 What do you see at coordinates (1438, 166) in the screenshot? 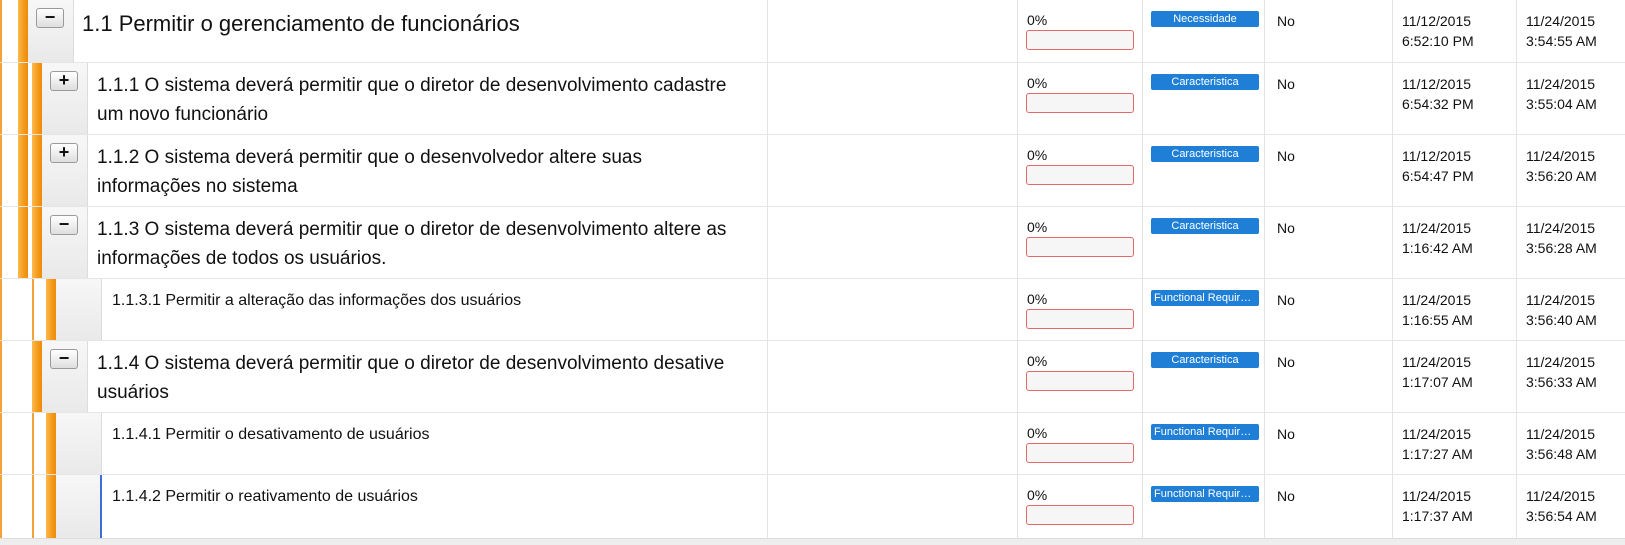
I see `created-date: 11/12/2015 6:54:47 PM` at bounding box center [1438, 166].